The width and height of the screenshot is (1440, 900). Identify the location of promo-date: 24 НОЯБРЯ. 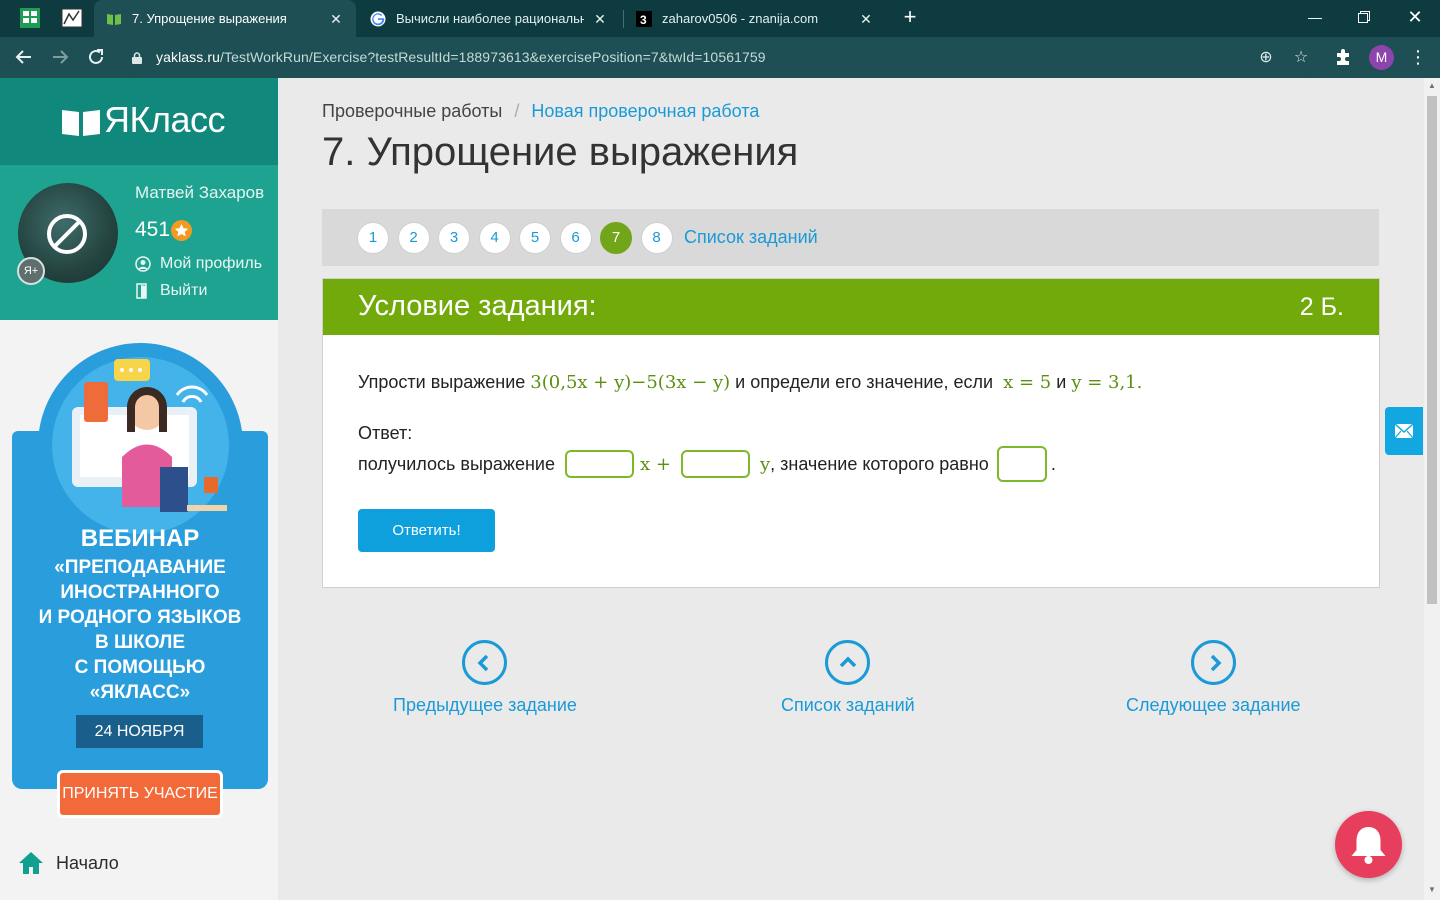
(139, 731).